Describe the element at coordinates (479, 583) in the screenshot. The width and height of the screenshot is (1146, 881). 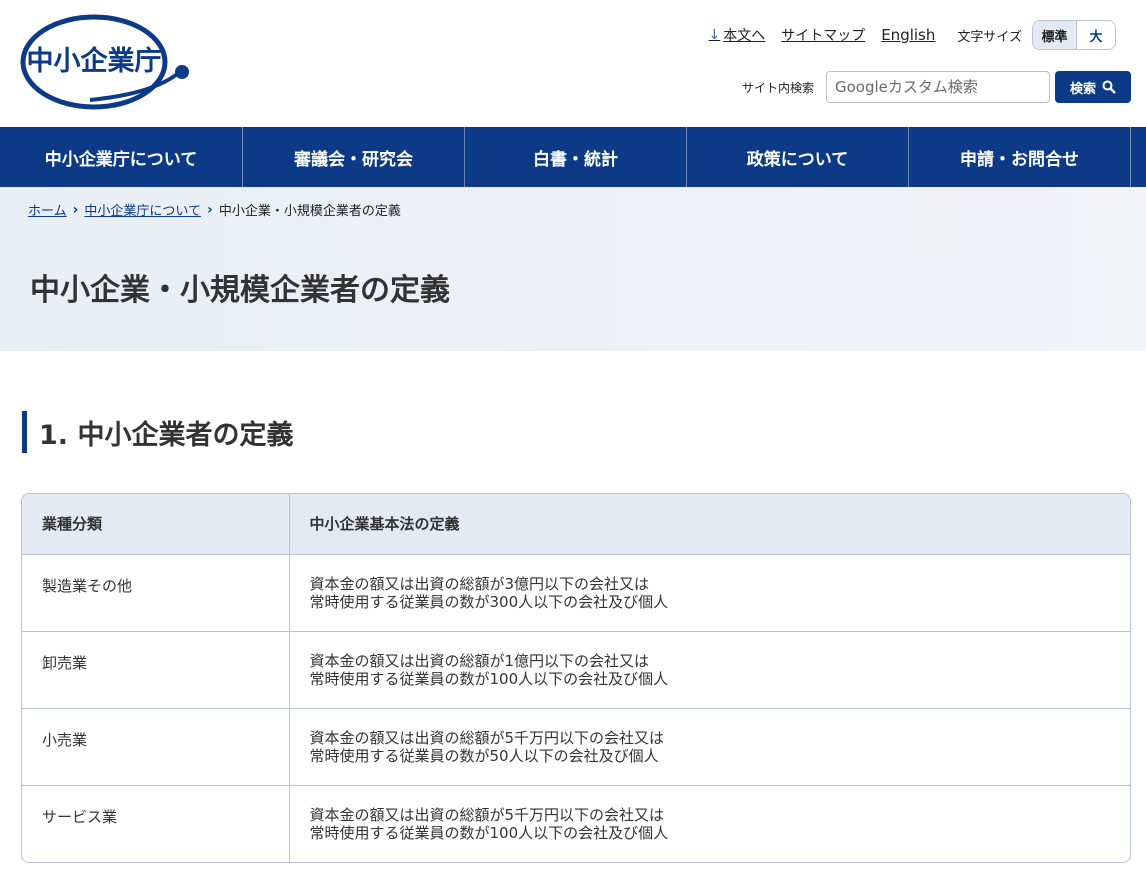
I see `definition-line: 資本金の額又は出資の総額が3億円以下の会社又は` at that location.